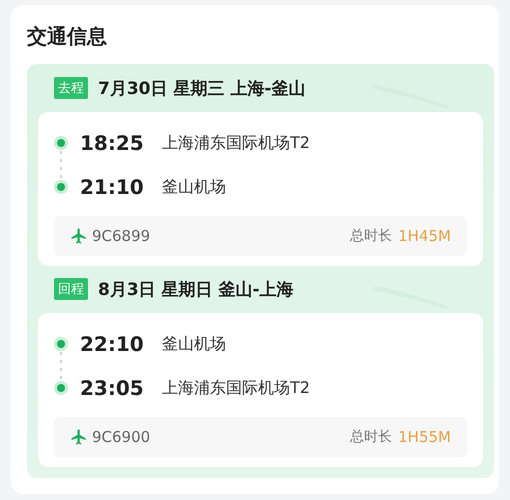 The width and height of the screenshot is (510, 500). Describe the element at coordinates (424, 437) in the screenshot. I see `duration-value: 1H55M` at that location.